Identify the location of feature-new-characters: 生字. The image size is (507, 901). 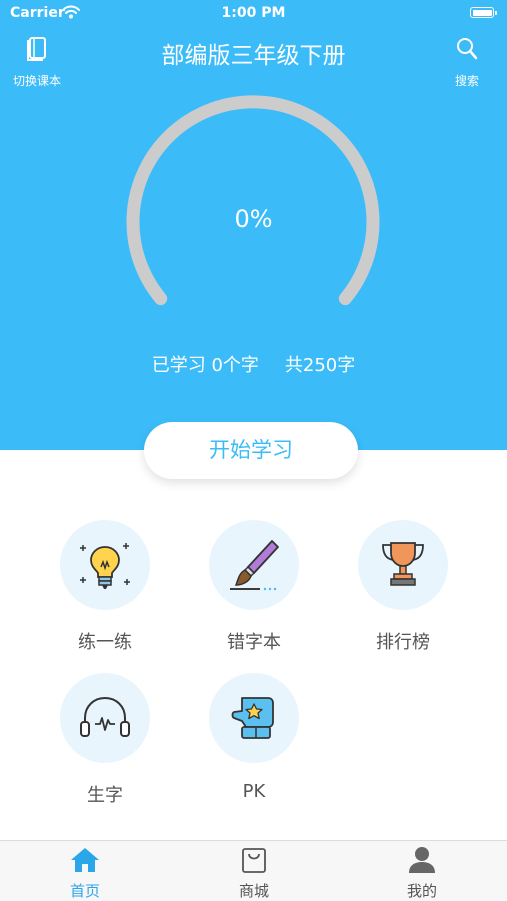
(105, 740).